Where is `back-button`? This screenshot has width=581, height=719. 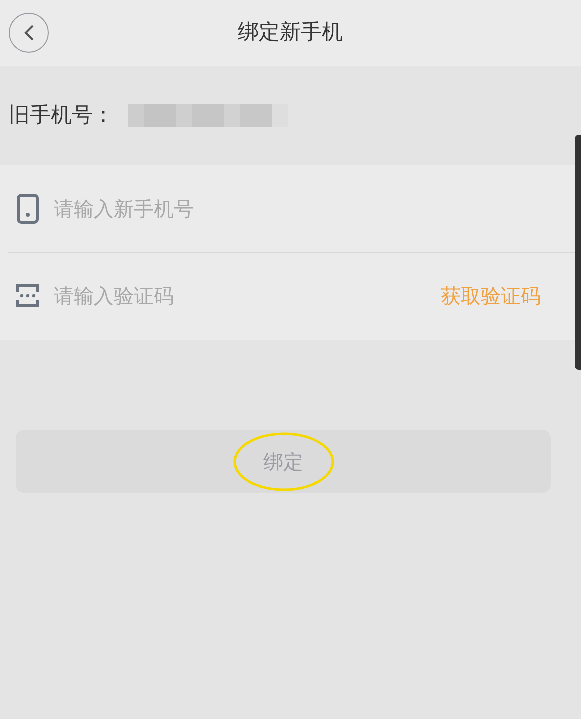 back-button is located at coordinates (29, 33).